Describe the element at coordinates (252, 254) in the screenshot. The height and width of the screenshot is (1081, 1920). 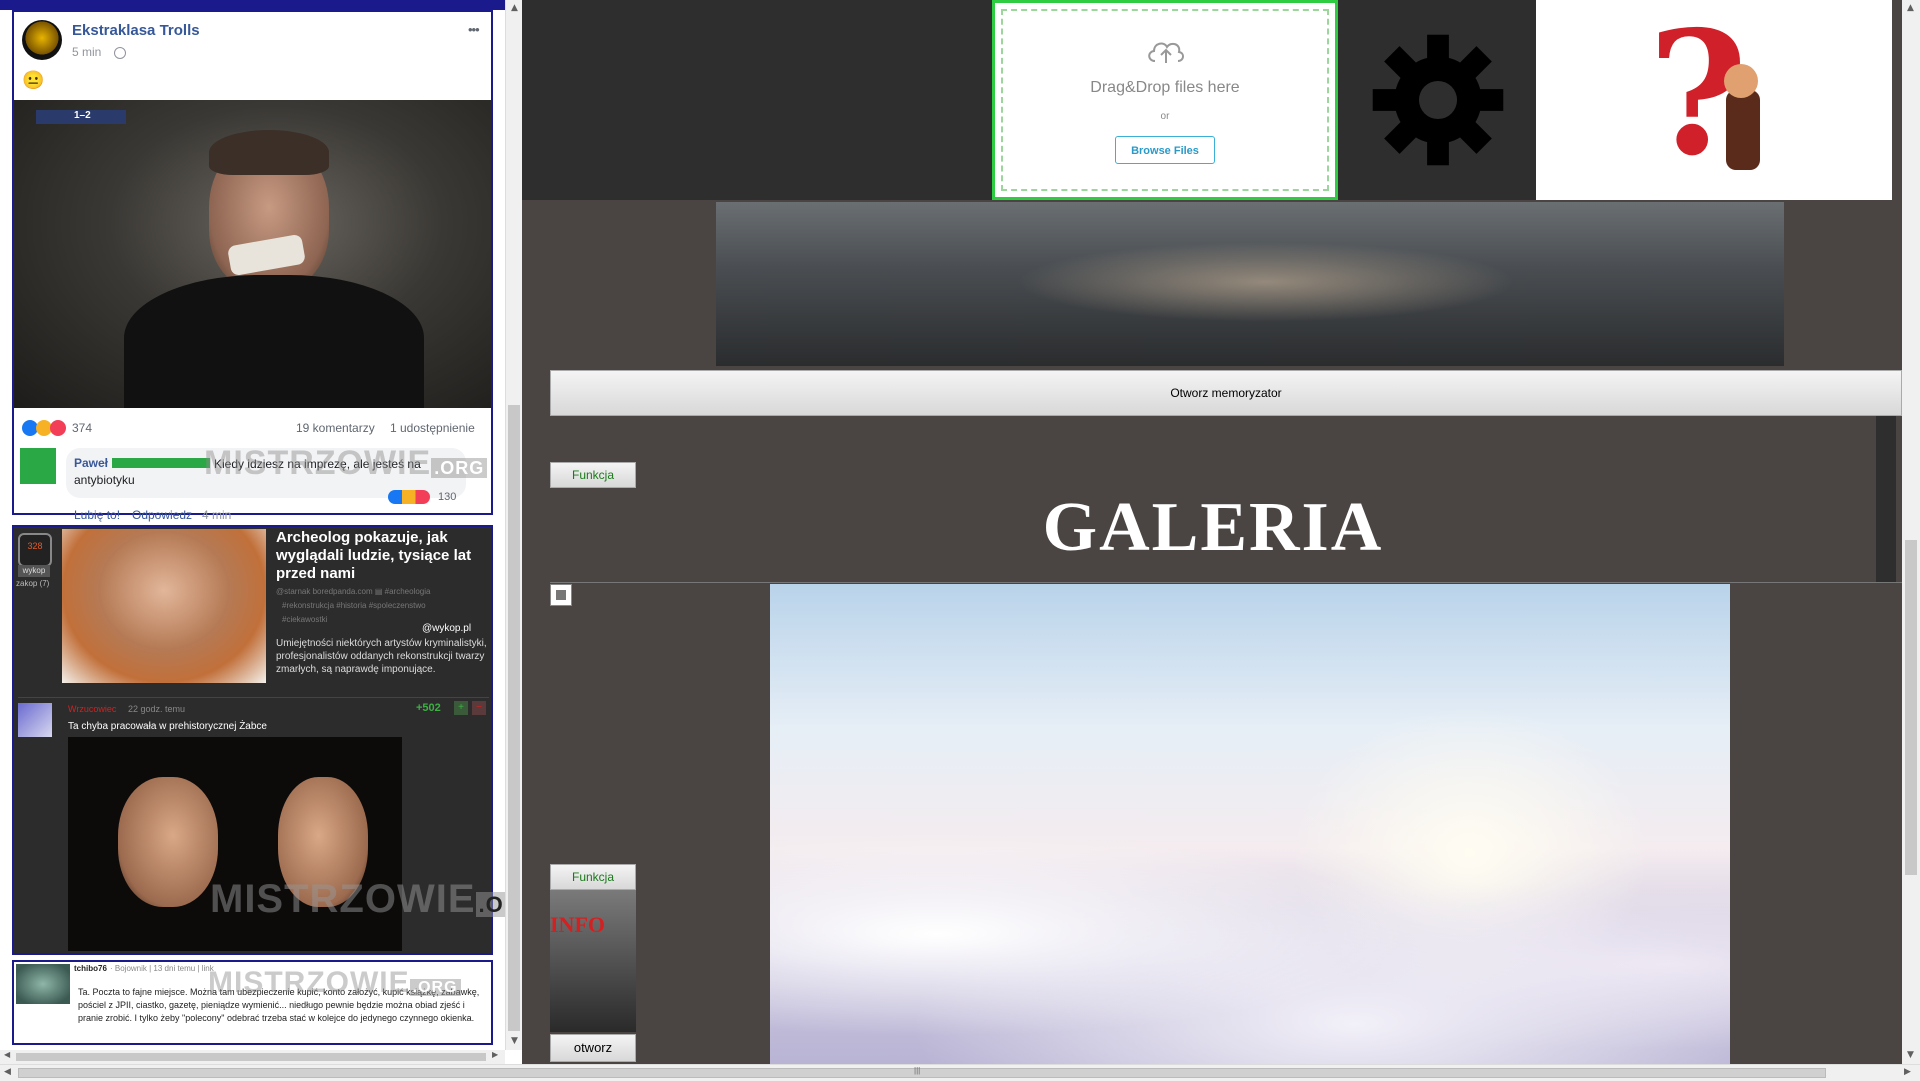
I see `post-image: 1–2` at that location.